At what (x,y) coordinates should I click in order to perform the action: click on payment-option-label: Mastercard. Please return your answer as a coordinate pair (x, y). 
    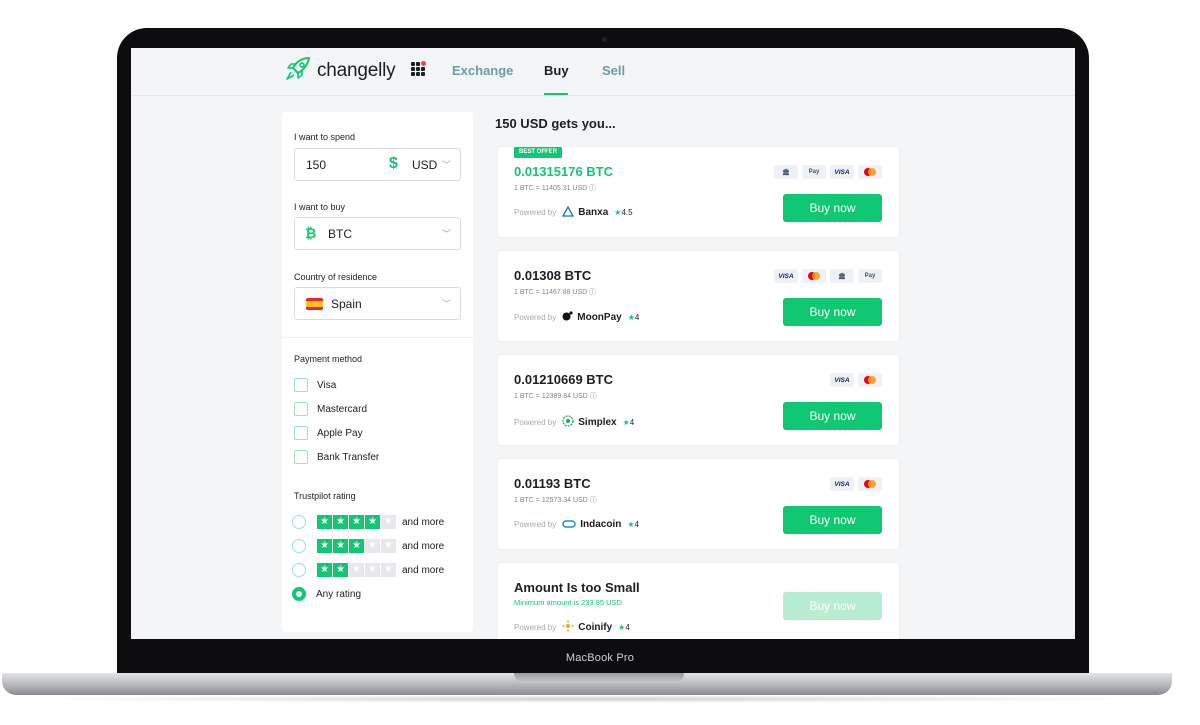
    Looking at the image, I should click on (342, 409).